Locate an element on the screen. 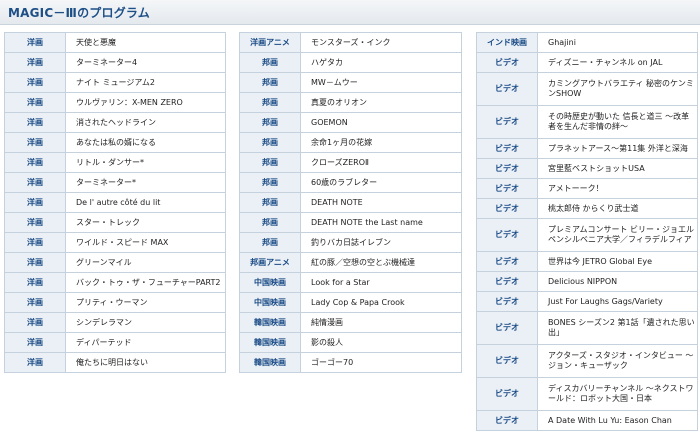 This screenshot has width=700, height=431. program-row: ビデオ Delicious NIPPON is located at coordinates (587, 281).